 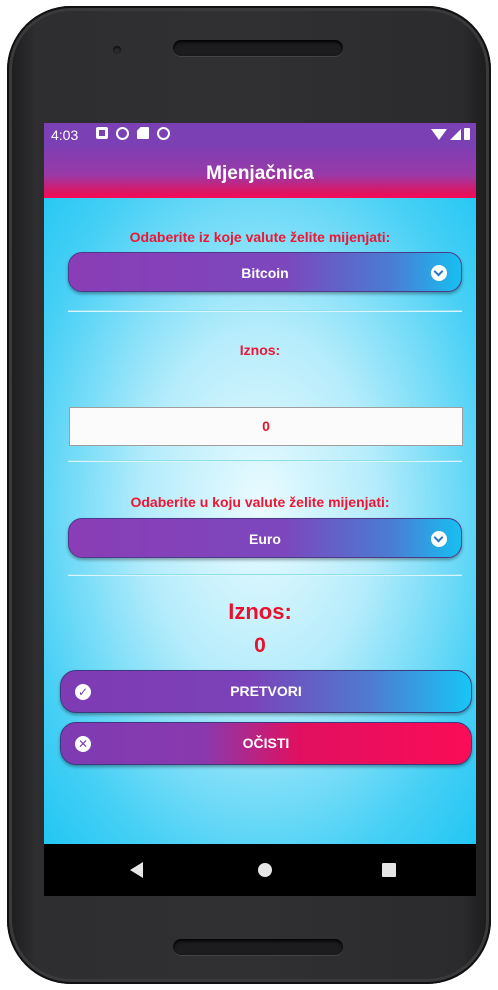 I want to click on home-icon, so click(x=265, y=870).